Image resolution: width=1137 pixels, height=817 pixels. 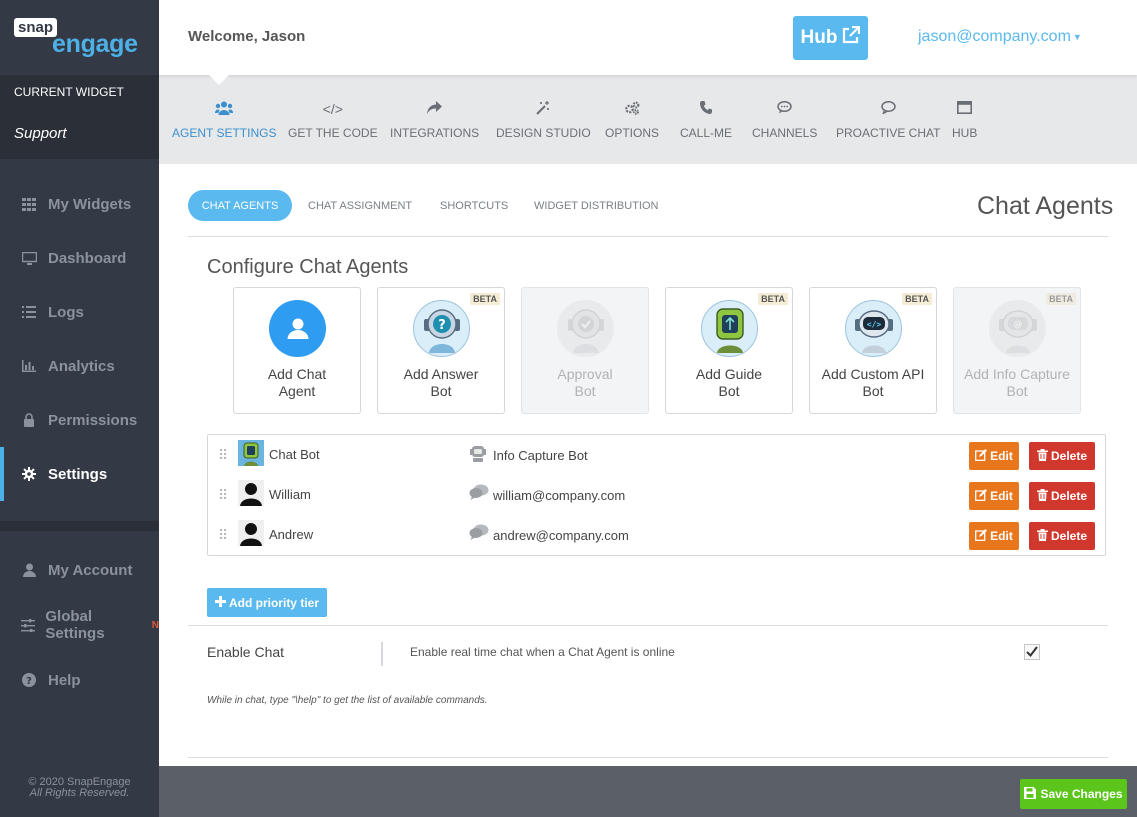 What do you see at coordinates (540, 455) in the screenshot?
I see `agent-type: Info Capture Bot` at bounding box center [540, 455].